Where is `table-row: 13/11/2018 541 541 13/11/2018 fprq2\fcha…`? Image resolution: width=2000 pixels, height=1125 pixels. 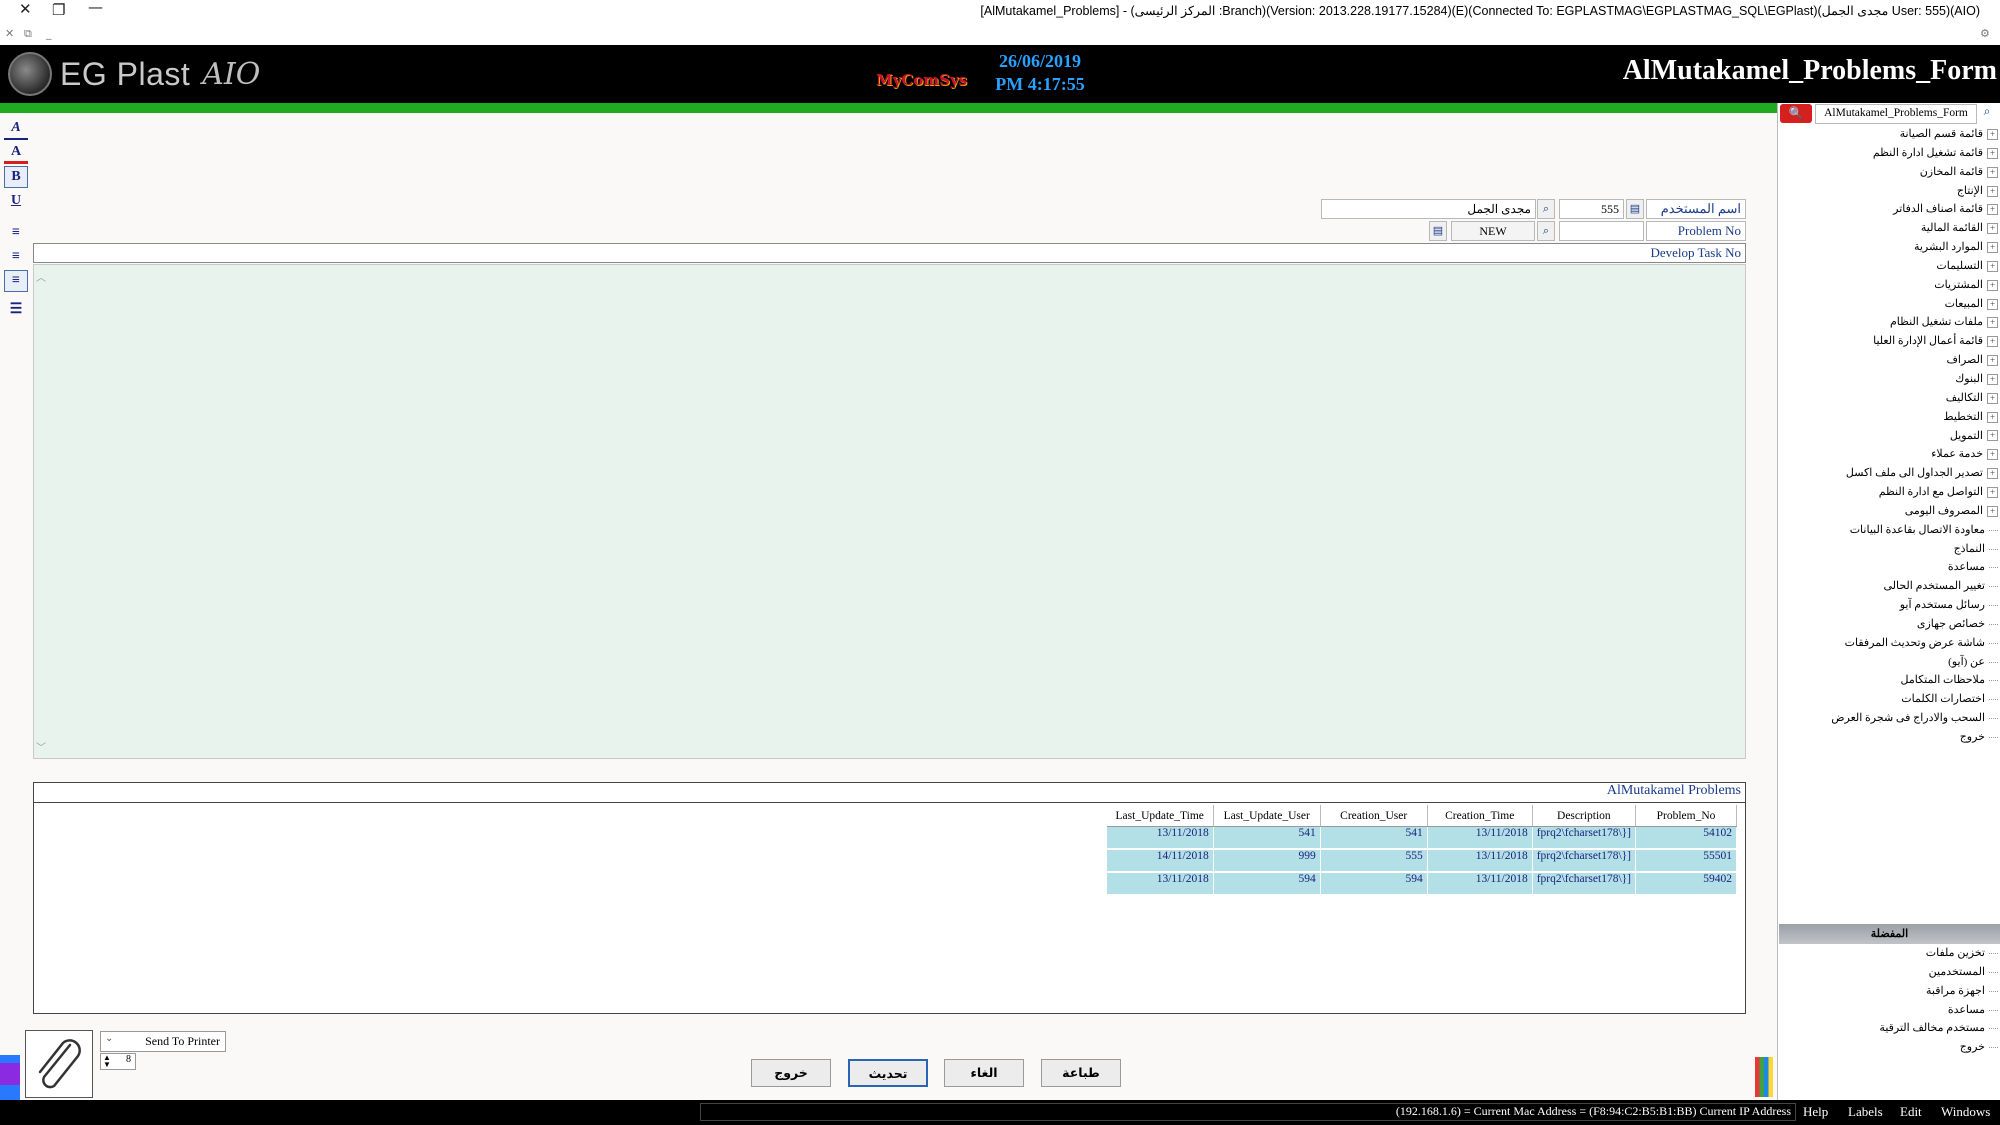
table-row: 13/11/2018 541 541 13/11/2018 fprq2\fcha… is located at coordinates (1421, 838).